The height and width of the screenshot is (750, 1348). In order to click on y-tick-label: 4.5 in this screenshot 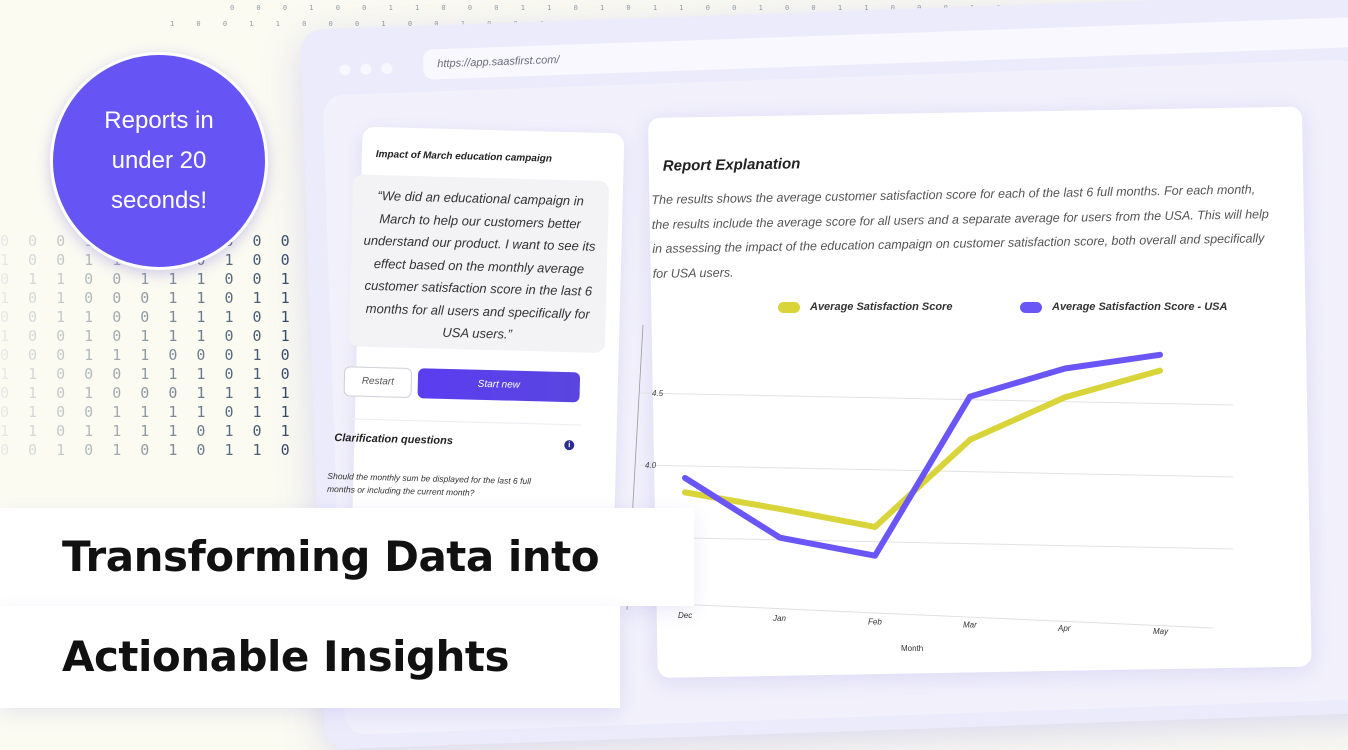, I will do `click(658, 393)`.